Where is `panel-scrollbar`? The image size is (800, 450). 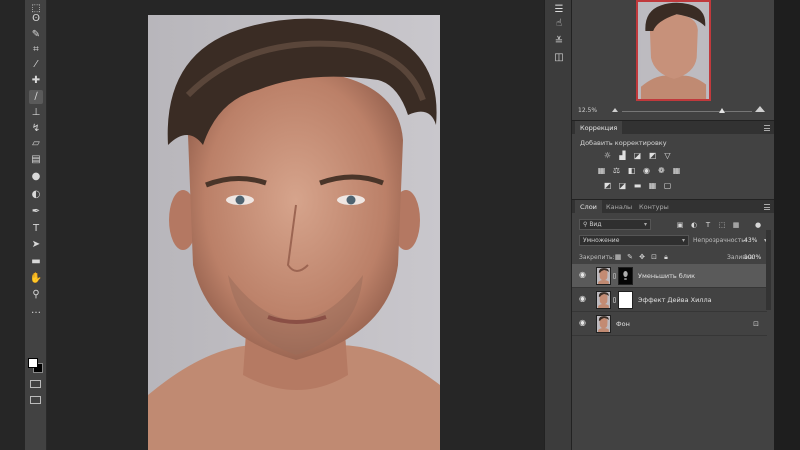 panel-scrollbar is located at coordinates (768, 270).